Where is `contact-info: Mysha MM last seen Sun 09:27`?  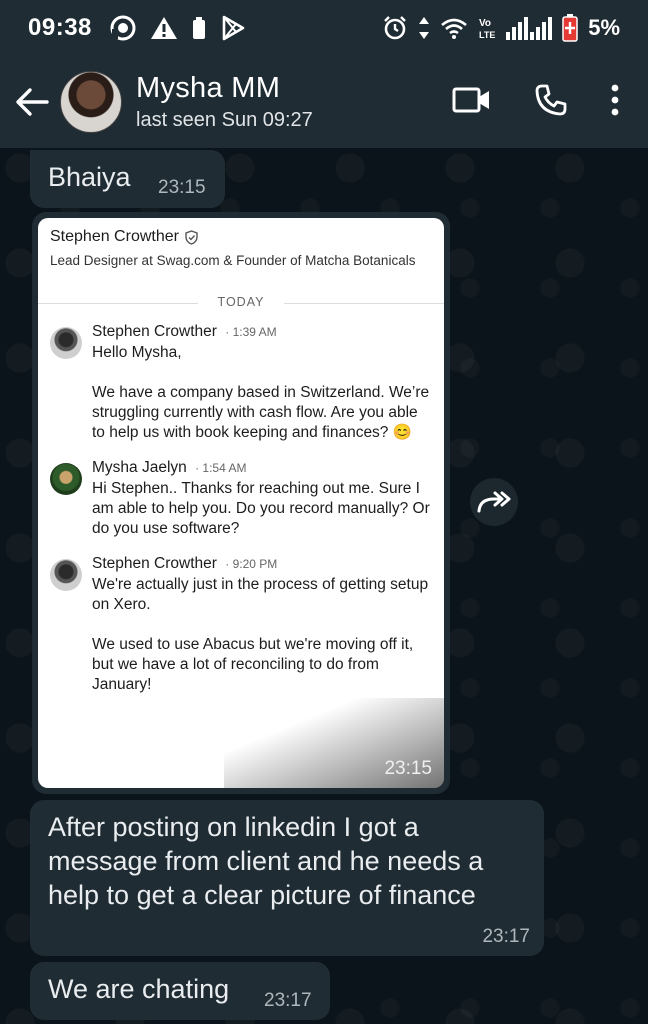 contact-info: Mysha MM last seen Sun 09:27 is located at coordinates (224, 102).